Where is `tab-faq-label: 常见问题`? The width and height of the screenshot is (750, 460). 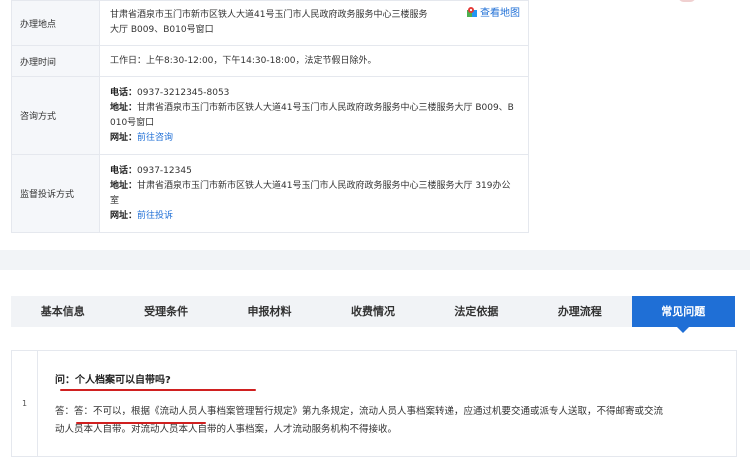
tab-faq-label: 常见问题 is located at coordinates (683, 311).